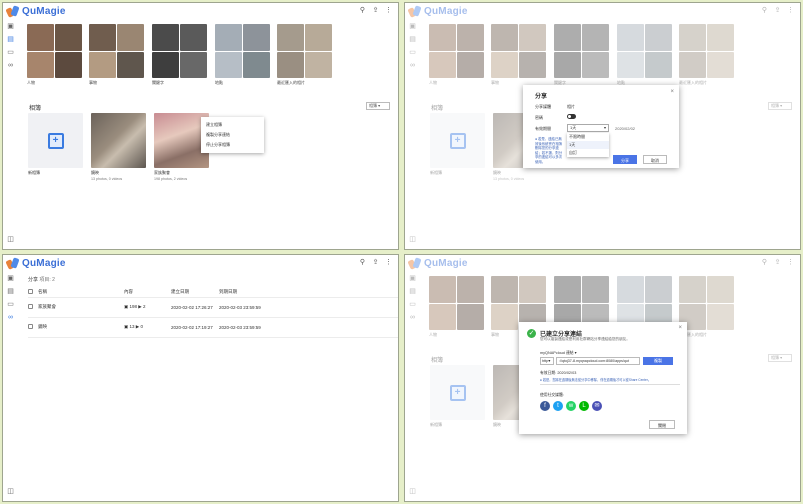  I want to click on album-card-new: + 新相簿, so click(55, 144).